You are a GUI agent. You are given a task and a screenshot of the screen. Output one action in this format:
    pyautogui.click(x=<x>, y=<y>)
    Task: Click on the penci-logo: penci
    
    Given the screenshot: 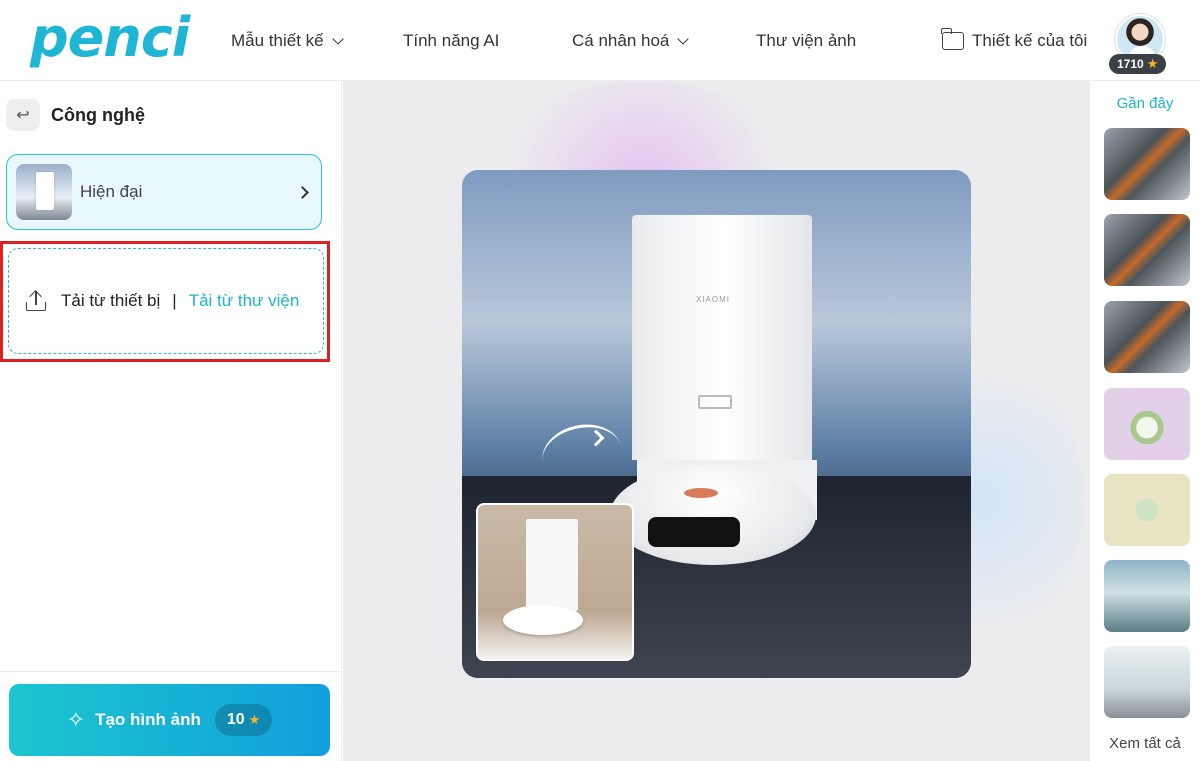 What is the action you would take?
    pyautogui.click(x=110, y=38)
    